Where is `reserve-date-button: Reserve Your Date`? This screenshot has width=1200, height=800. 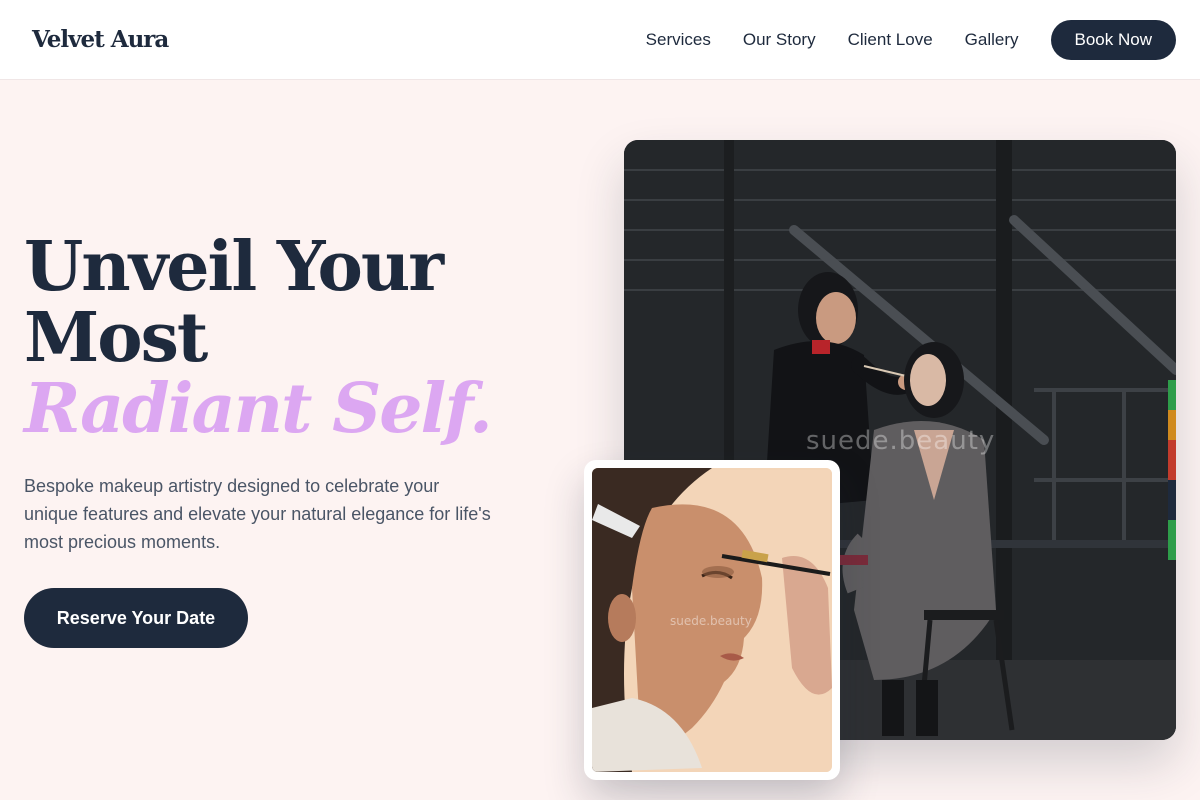 reserve-date-button: Reserve Your Date is located at coordinates (136, 618).